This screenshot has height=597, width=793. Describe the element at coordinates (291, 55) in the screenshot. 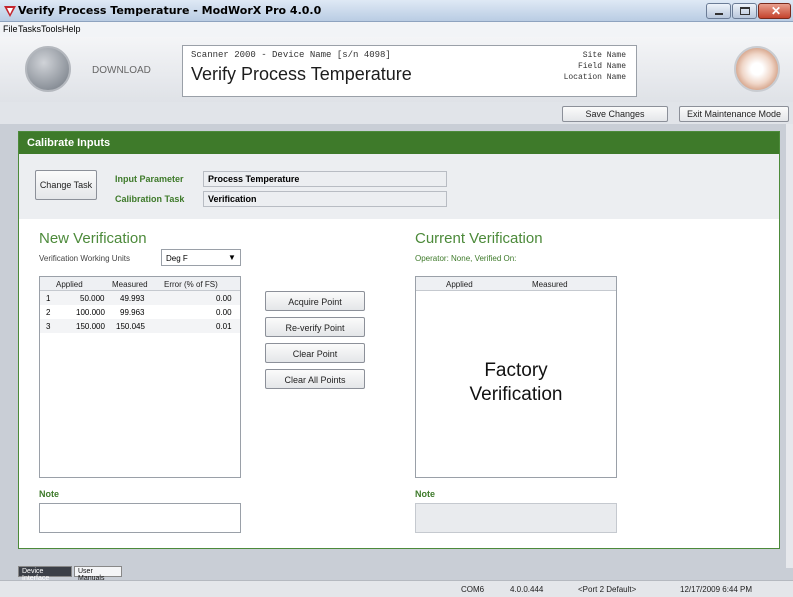

I see `device-name-line: Scanner 2000 - Device Name [s/n 4098]` at that location.